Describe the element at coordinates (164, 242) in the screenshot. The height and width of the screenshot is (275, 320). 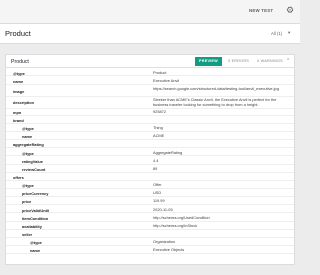
I see `property-value: Organization` at that location.